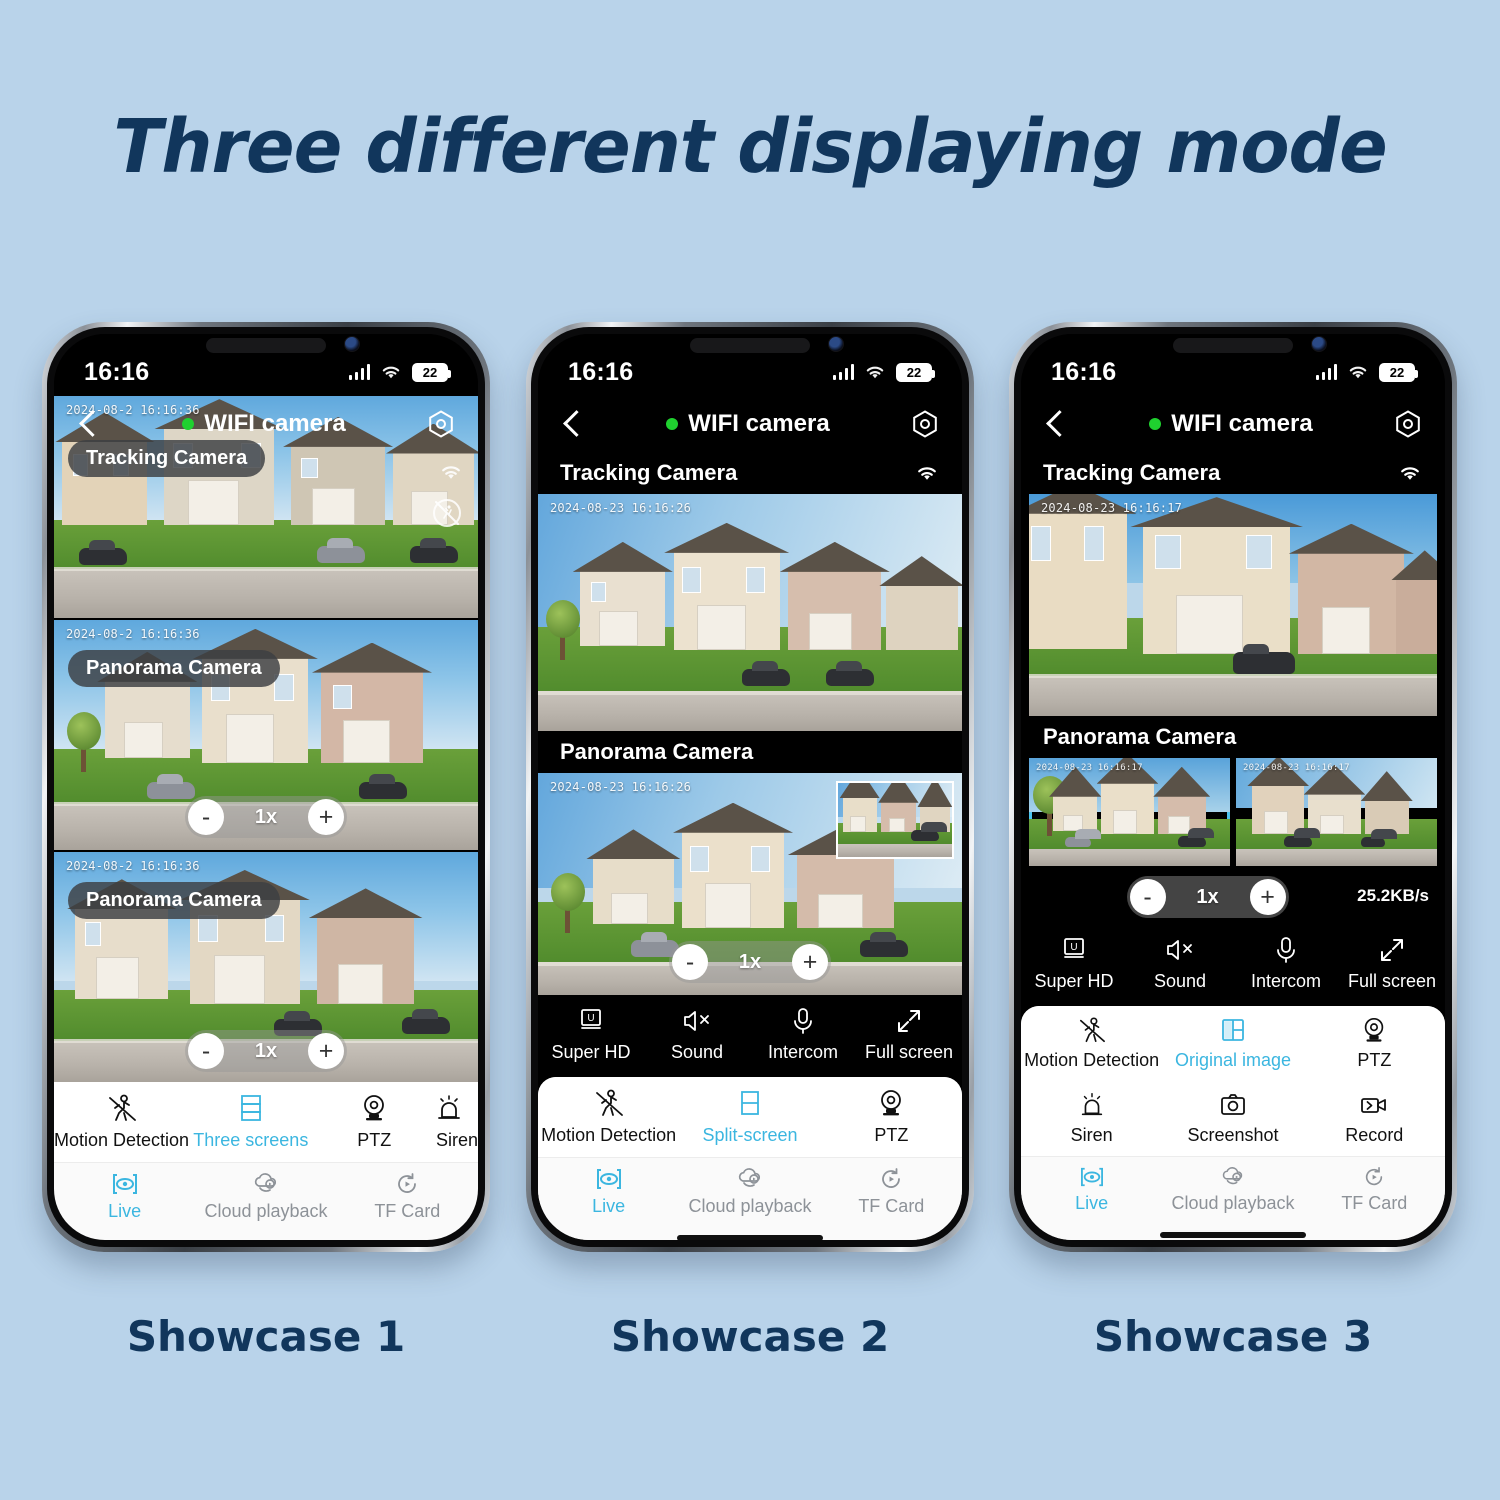 This screenshot has height=1500, width=1500. What do you see at coordinates (696, 1021) in the screenshot?
I see `sound-muted-icon` at bounding box center [696, 1021].